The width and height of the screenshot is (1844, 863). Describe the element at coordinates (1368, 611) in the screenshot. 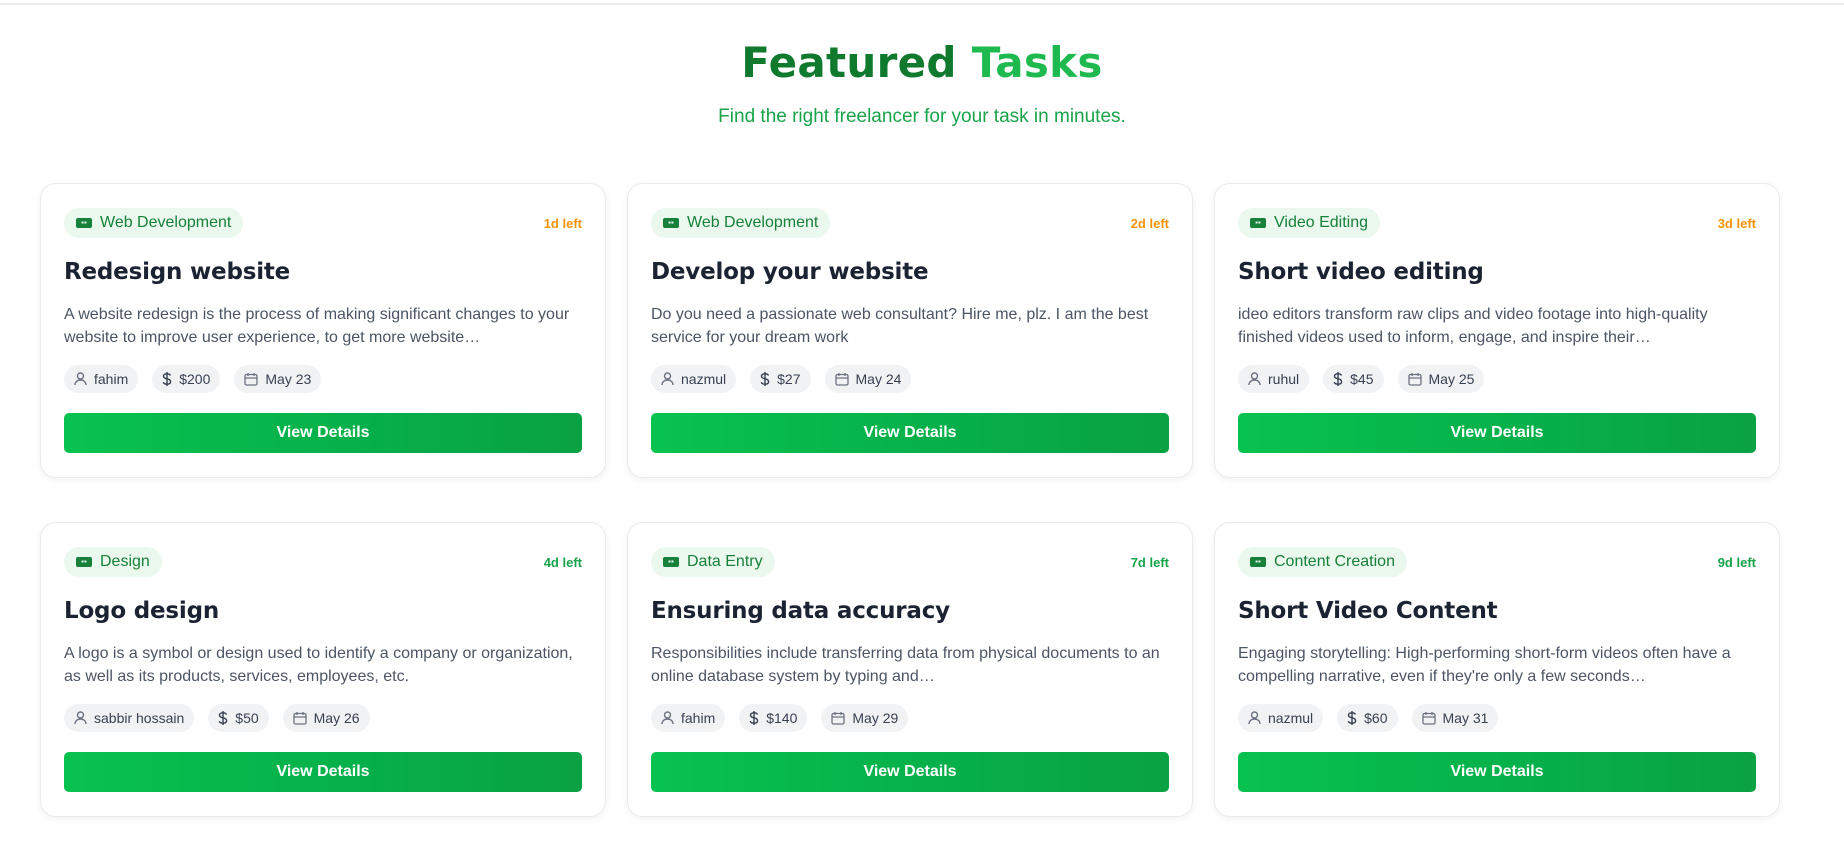

I see `task-title: Short Video Content` at that location.